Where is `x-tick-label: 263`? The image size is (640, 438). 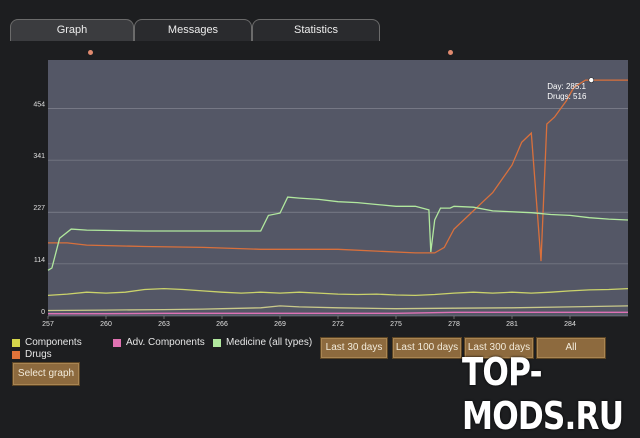 x-tick-label: 263 is located at coordinates (164, 324).